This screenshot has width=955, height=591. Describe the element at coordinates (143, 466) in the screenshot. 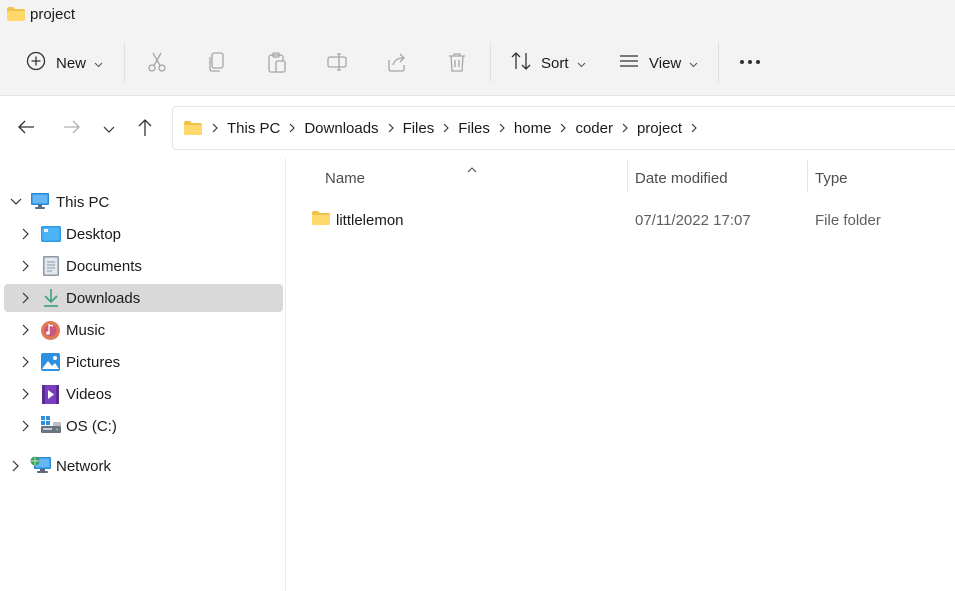

I see `sidebar-item-network: Network` at that location.